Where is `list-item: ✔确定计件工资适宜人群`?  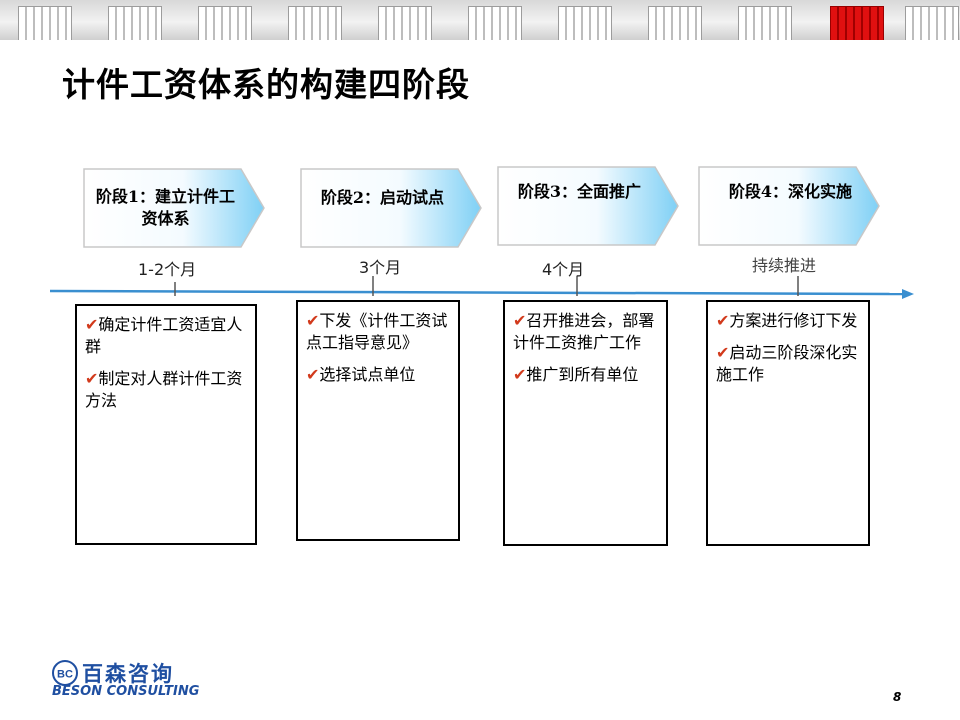 list-item: ✔确定计件工资适宜人群 is located at coordinates (164, 335).